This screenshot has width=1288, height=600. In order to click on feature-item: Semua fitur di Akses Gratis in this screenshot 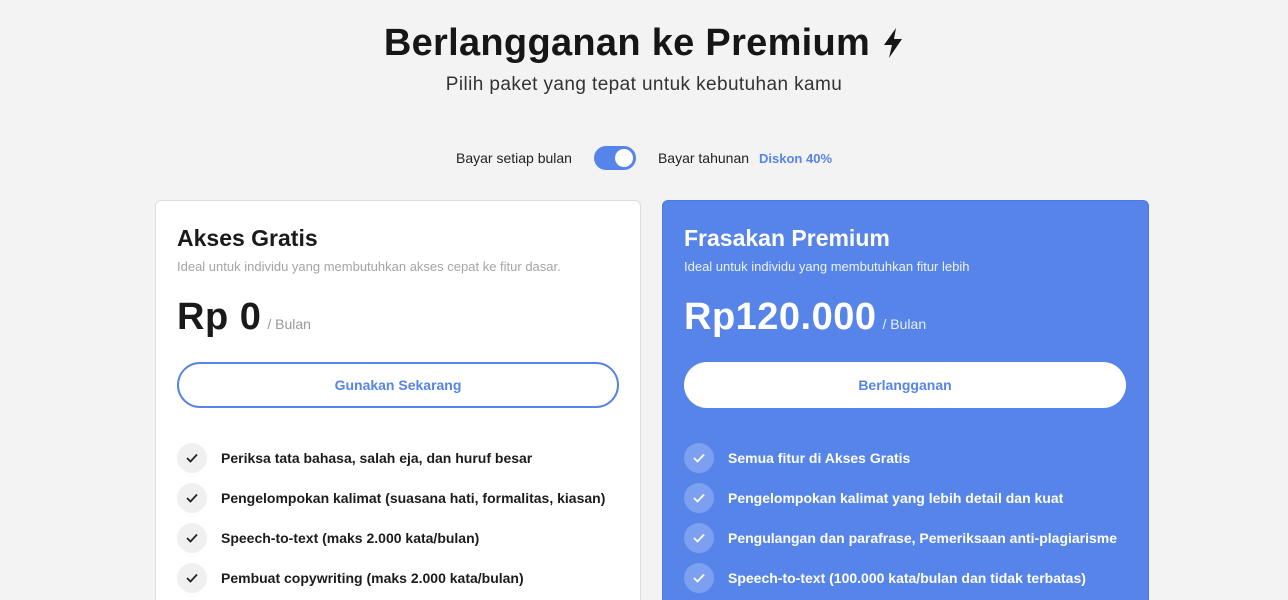, I will do `click(905, 458)`.